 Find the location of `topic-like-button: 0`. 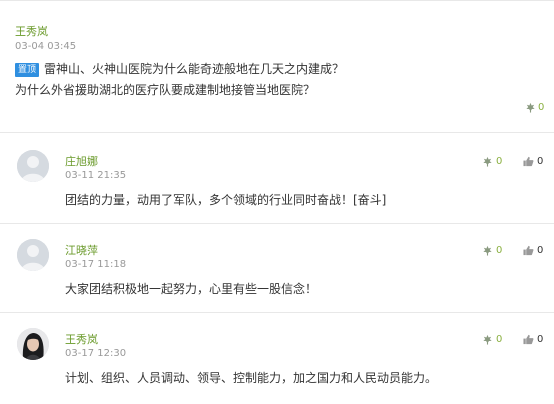

topic-like-button: 0 is located at coordinates (534, 107).